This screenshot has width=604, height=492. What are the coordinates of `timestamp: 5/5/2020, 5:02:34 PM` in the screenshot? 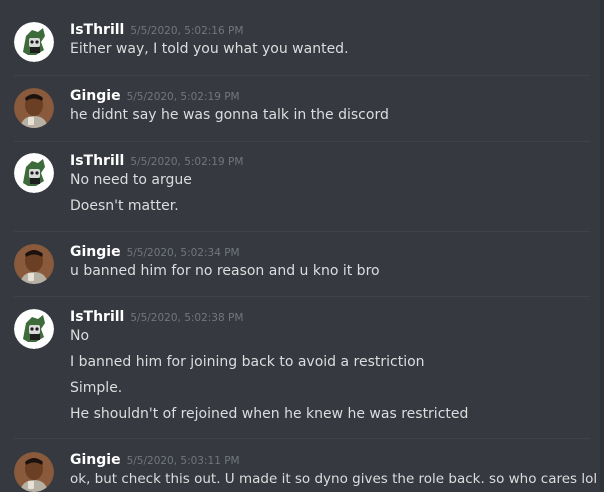 It's located at (183, 253).